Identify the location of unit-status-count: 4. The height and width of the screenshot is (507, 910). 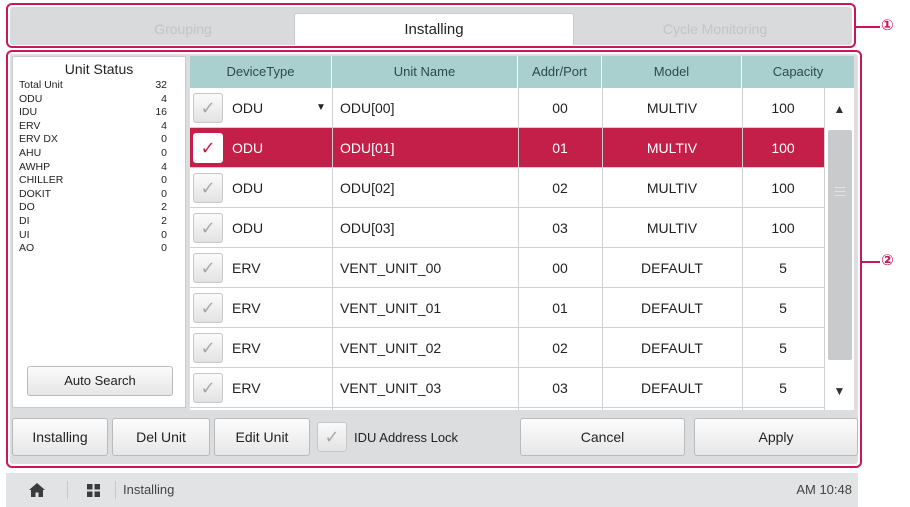
(164, 166).